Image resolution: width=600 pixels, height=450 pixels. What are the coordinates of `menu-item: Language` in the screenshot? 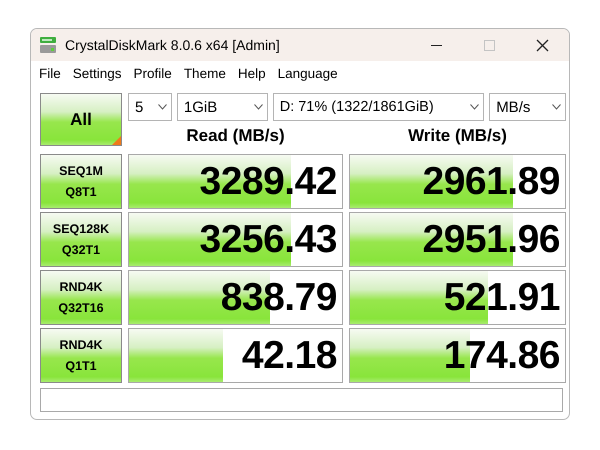 It's located at (308, 73).